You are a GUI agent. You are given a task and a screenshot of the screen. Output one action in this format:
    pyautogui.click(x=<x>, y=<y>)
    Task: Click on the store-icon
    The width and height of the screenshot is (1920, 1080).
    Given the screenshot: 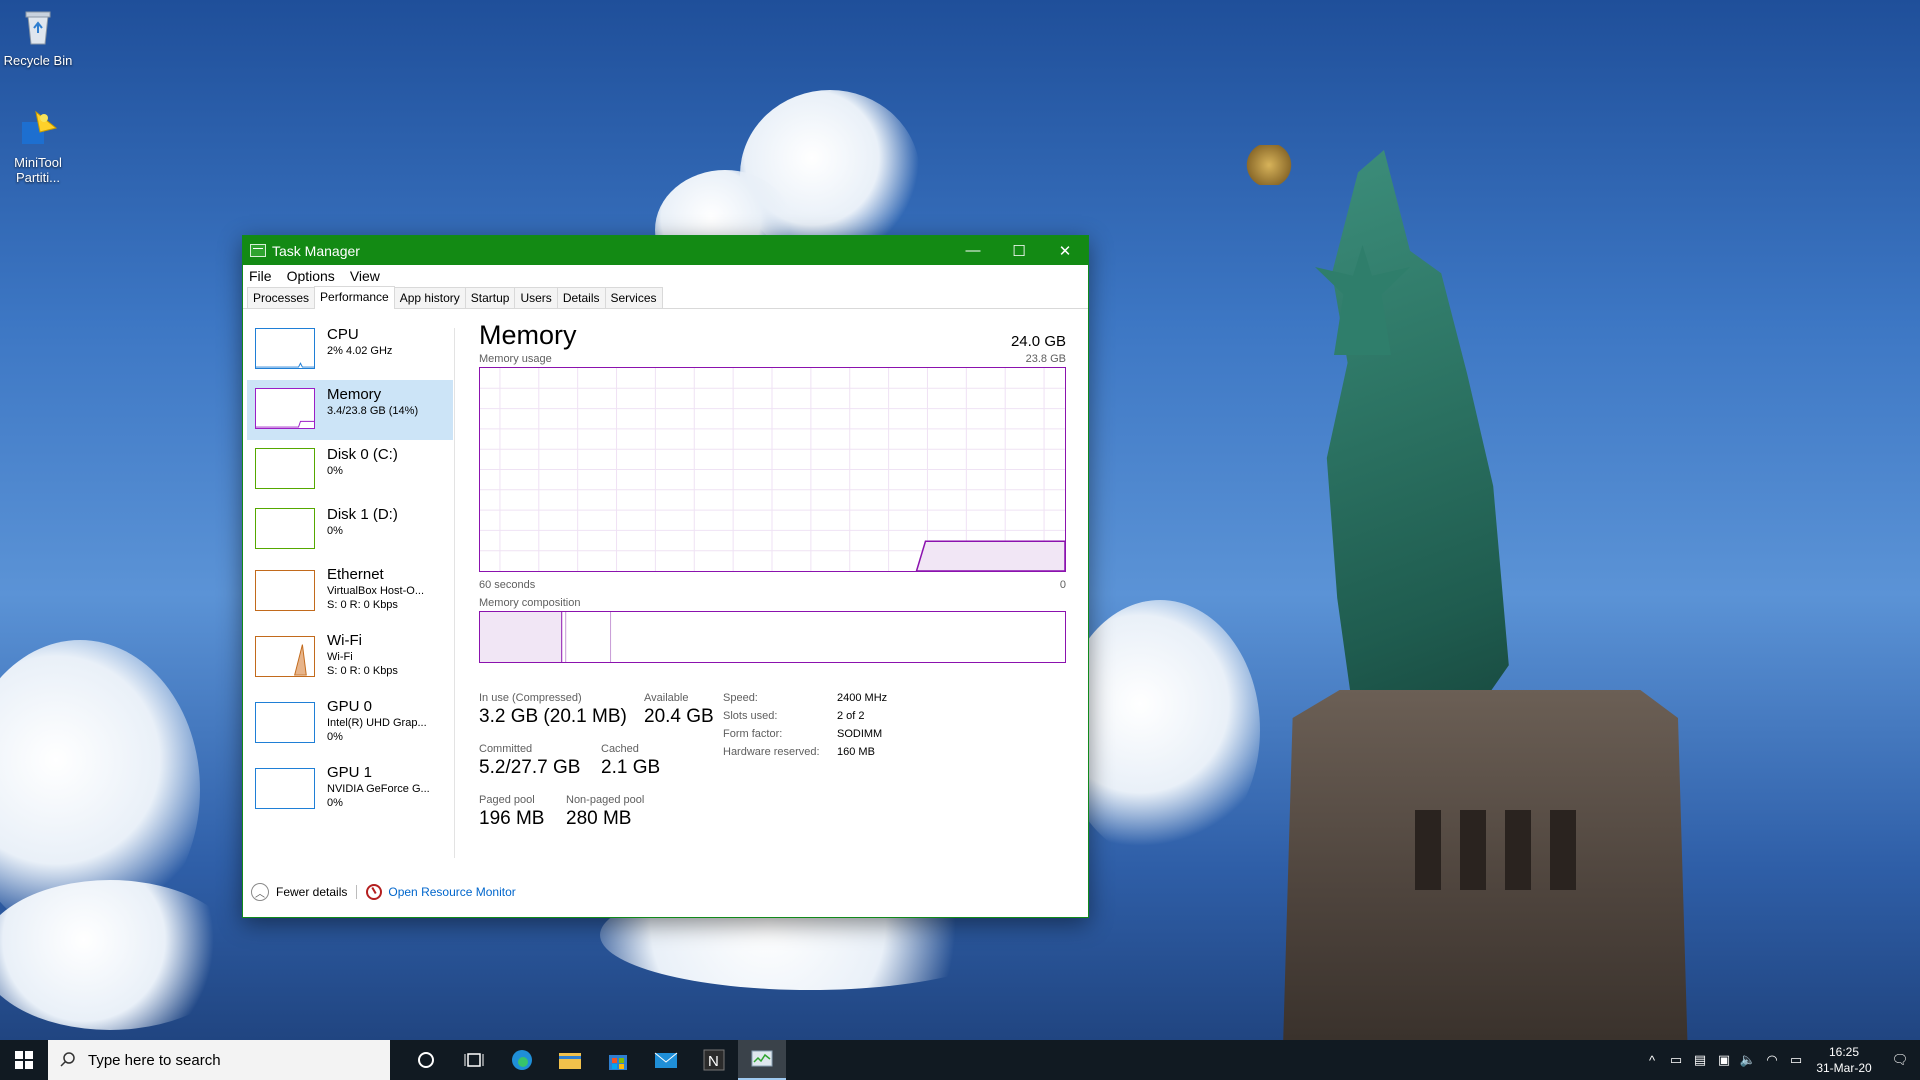 What is the action you would take?
    pyautogui.click(x=618, y=1062)
    